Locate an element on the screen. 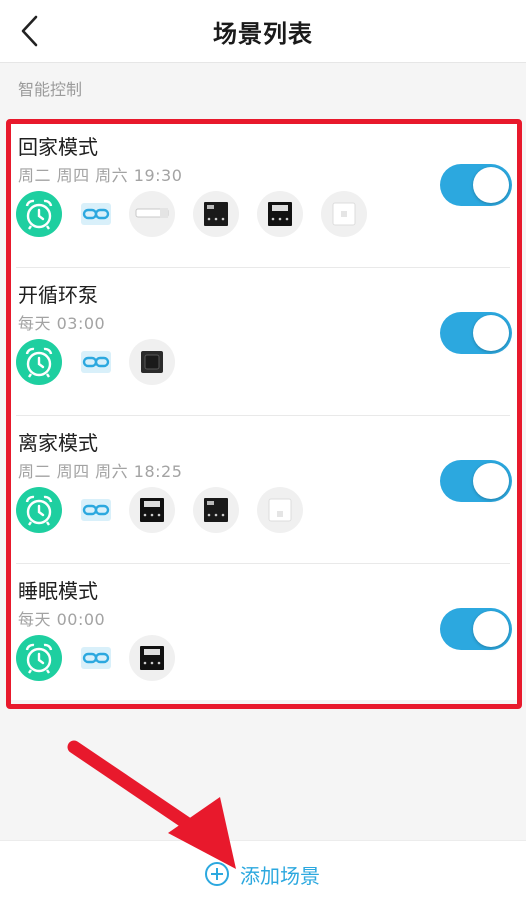  top-bar: 场景列表 is located at coordinates (263, 31).